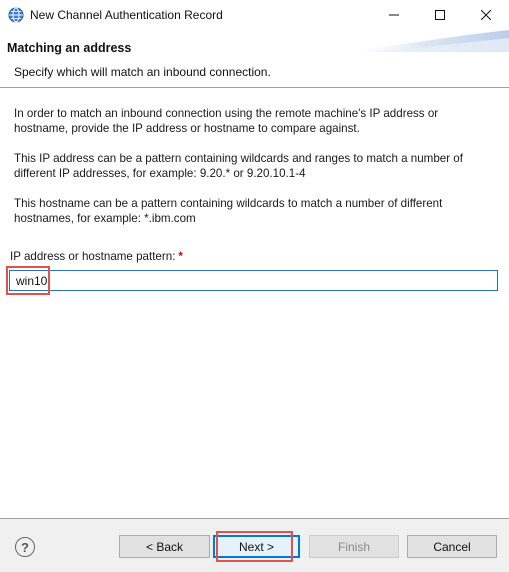 The image size is (509, 572). What do you see at coordinates (16, 15) in the screenshot?
I see `globe-icon` at bounding box center [16, 15].